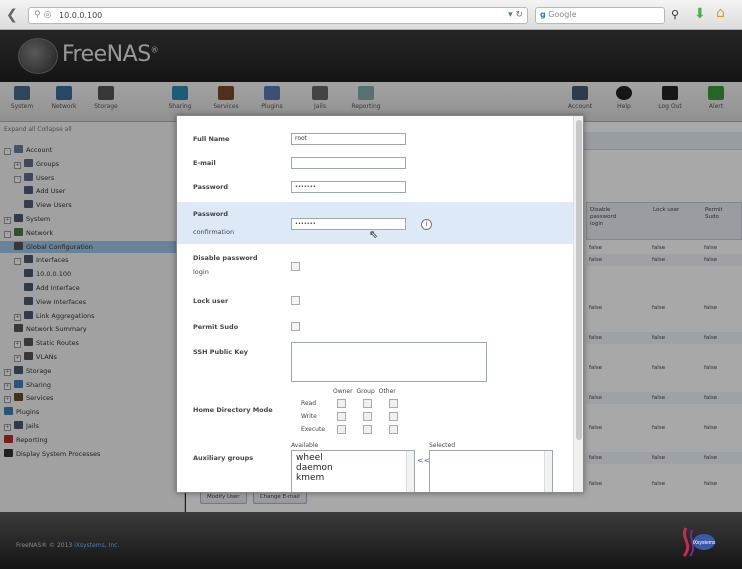 The image size is (742, 569). Describe the element at coordinates (720, 13) in the screenshot. I see `home-icon: ⌂` at that location.